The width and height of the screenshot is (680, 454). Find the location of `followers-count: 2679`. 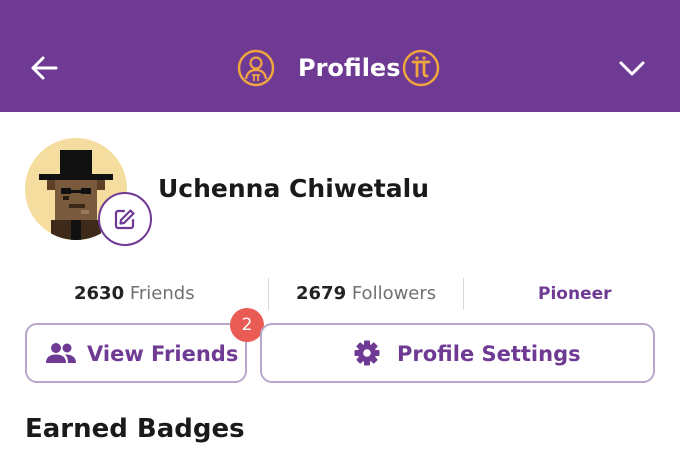

followers-count: 2679 is located at coordinates (321, 293).